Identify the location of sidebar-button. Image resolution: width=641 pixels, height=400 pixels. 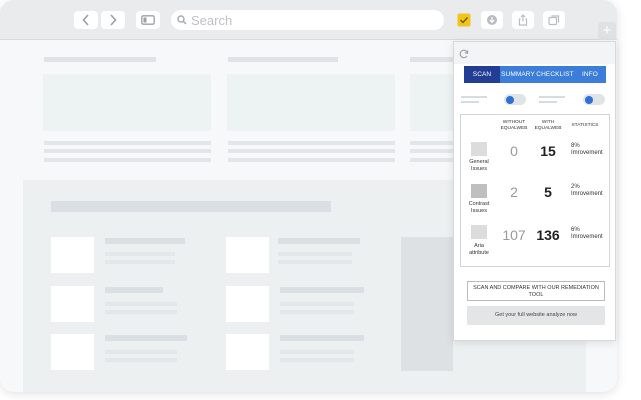
(148, 20).